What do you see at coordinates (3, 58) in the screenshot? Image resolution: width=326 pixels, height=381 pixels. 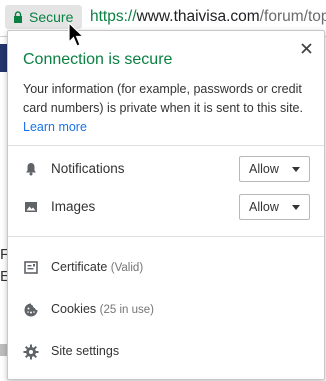 I see `background-header-bar` at bounding box center [3, 58].